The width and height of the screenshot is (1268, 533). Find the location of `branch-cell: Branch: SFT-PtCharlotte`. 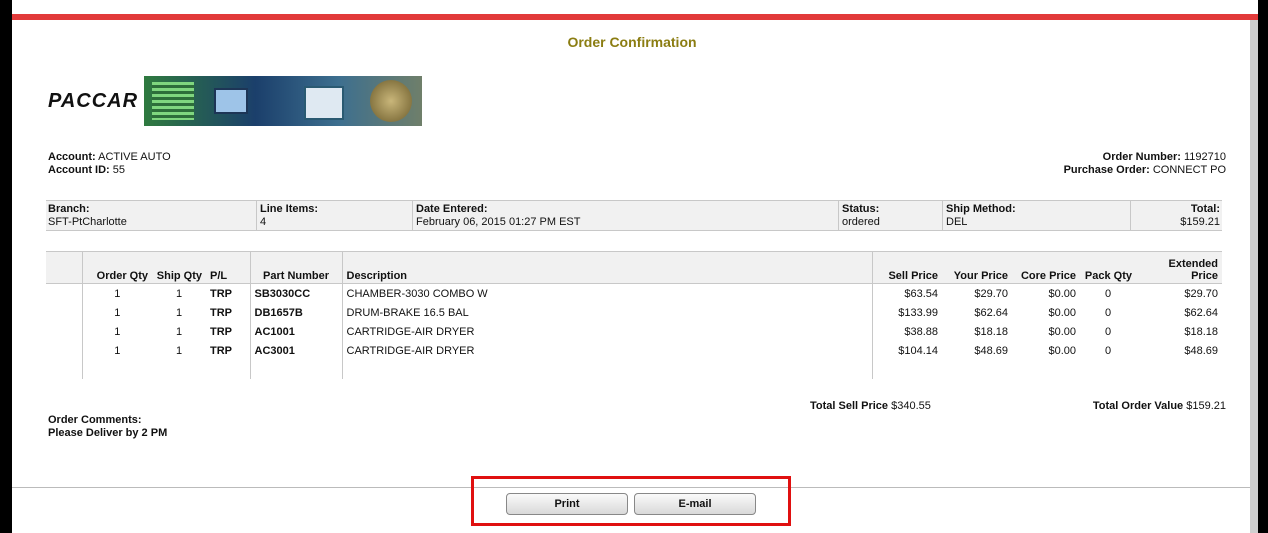

branch-cell: Branch: SFT-PtCharlotte is located at coordinates (87, 216).